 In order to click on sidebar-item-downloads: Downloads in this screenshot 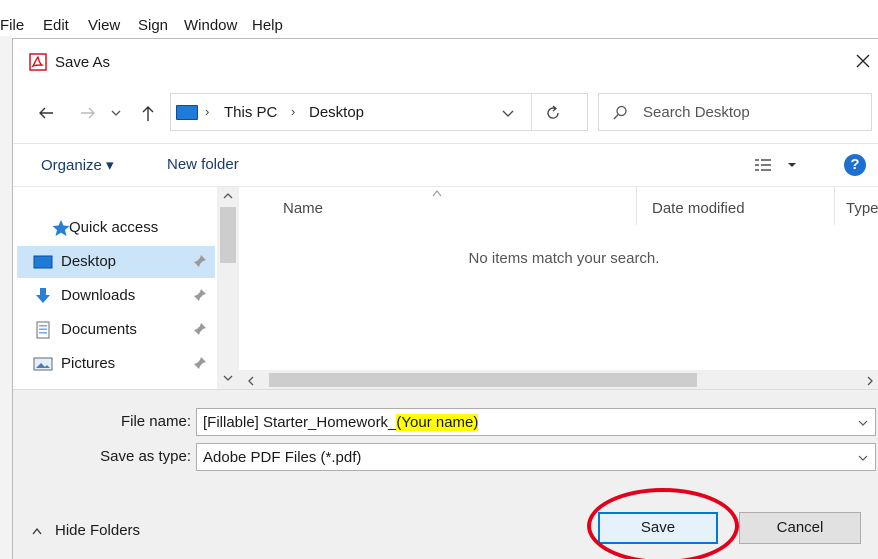, I will do `click(116, 296)`.